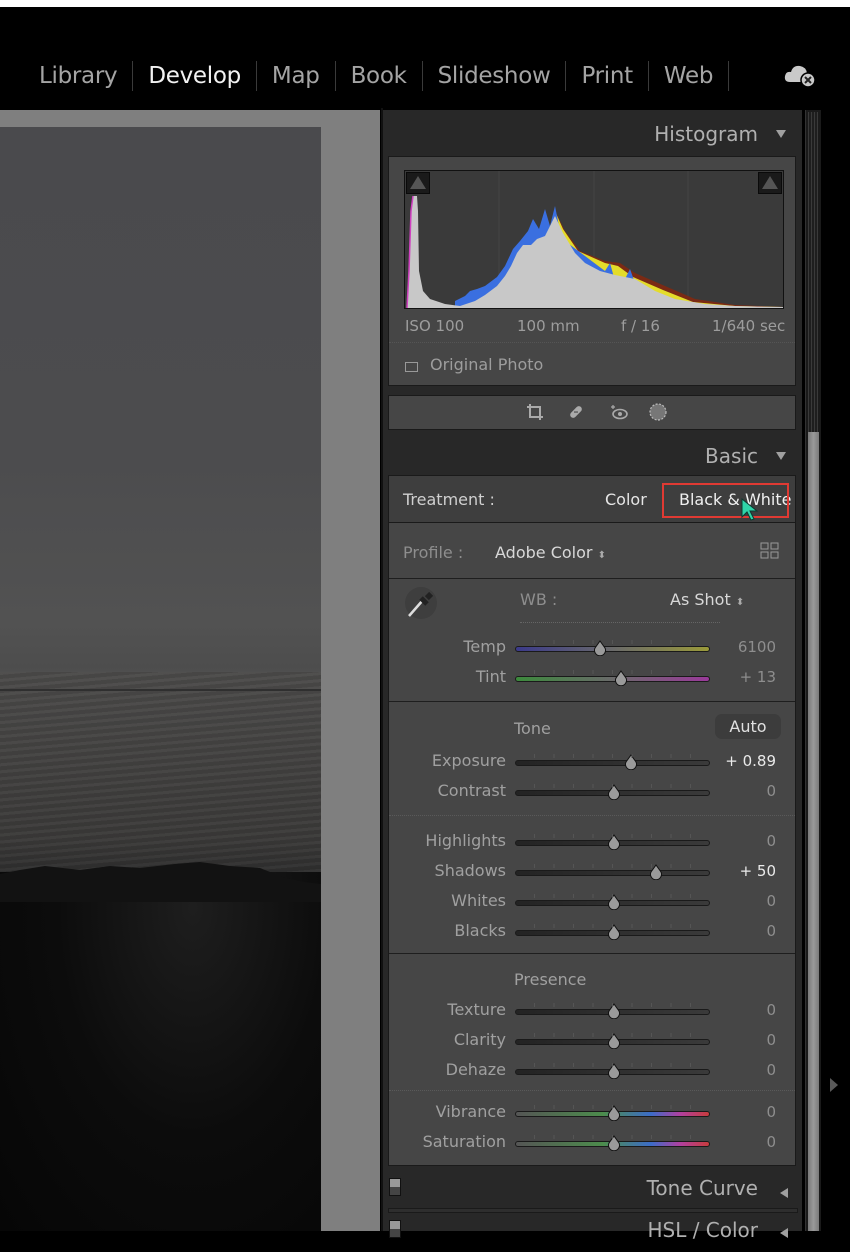 Image resolution: width=850 pixels, height=1252 pixels. Describe the element at coordinates (731, 456) in the screenshot. I see `basic-title: Basic` at that location.